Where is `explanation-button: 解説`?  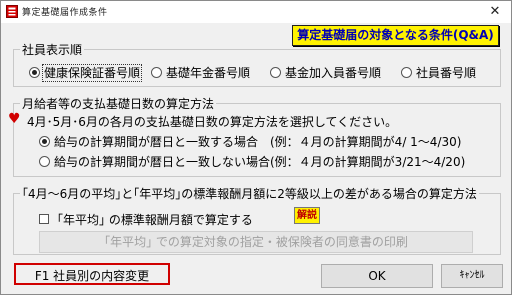
explanation-button: 解説 is located at coordinates (307, 215).